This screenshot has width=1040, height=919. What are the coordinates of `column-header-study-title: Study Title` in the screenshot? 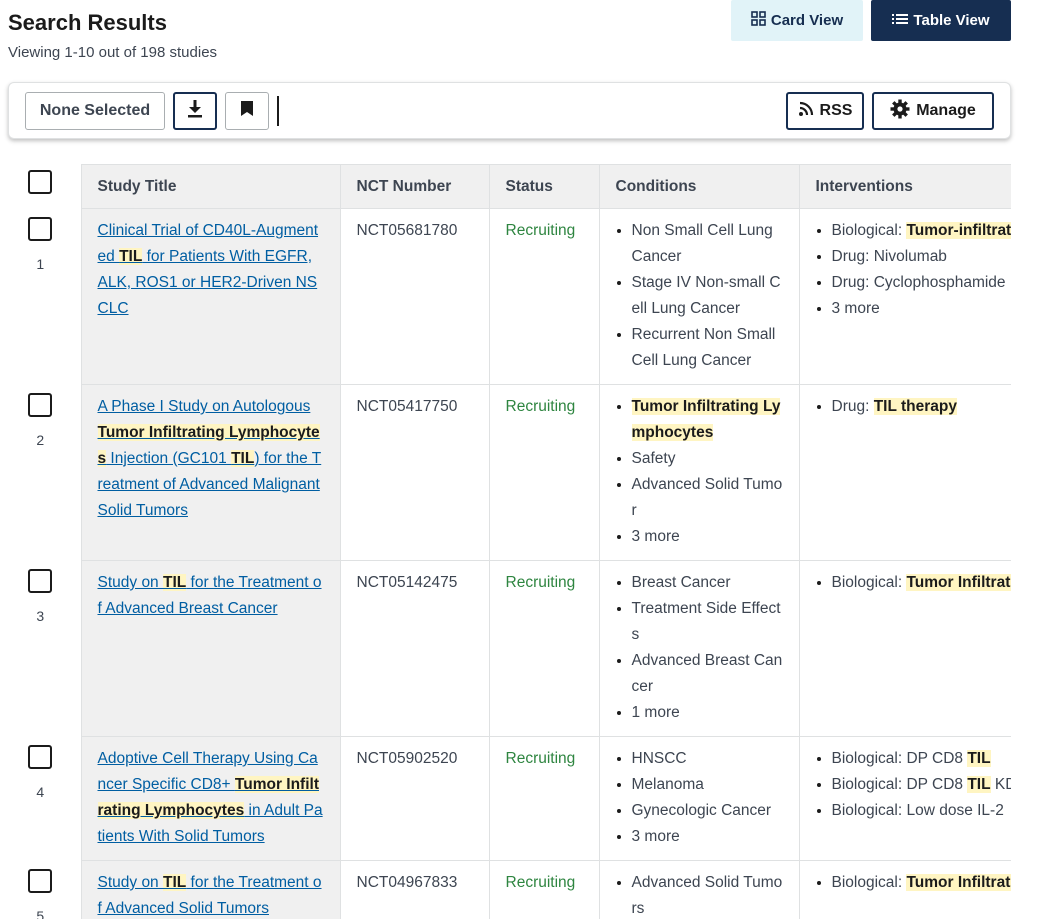 It's located at (210, 186).